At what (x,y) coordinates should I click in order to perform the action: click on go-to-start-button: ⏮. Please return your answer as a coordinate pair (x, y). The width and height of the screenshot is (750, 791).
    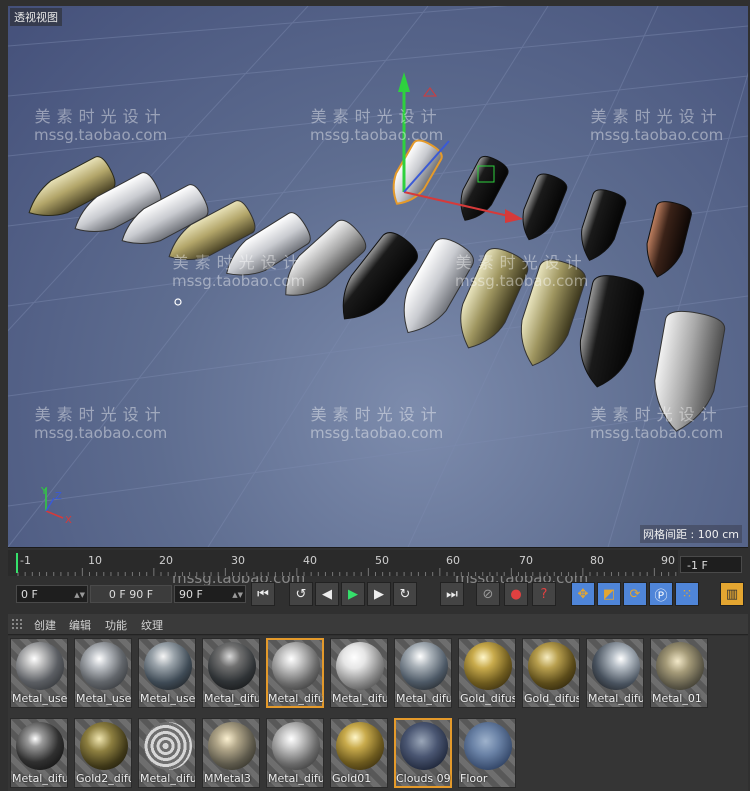
    Looking at the image, I should click on (263, 594).